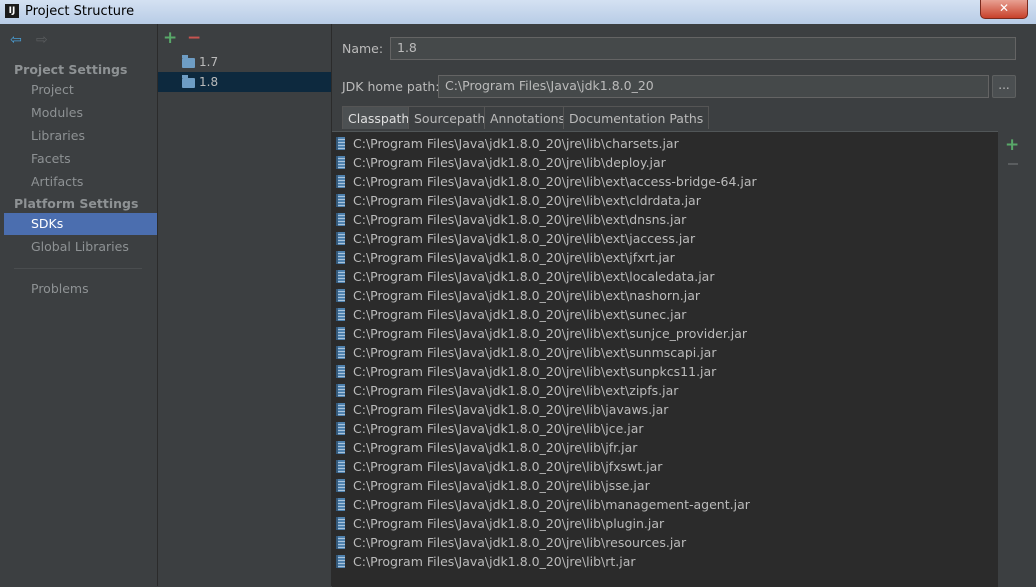  I want to click on nav-item-modules: Modules, so click(80, 113).